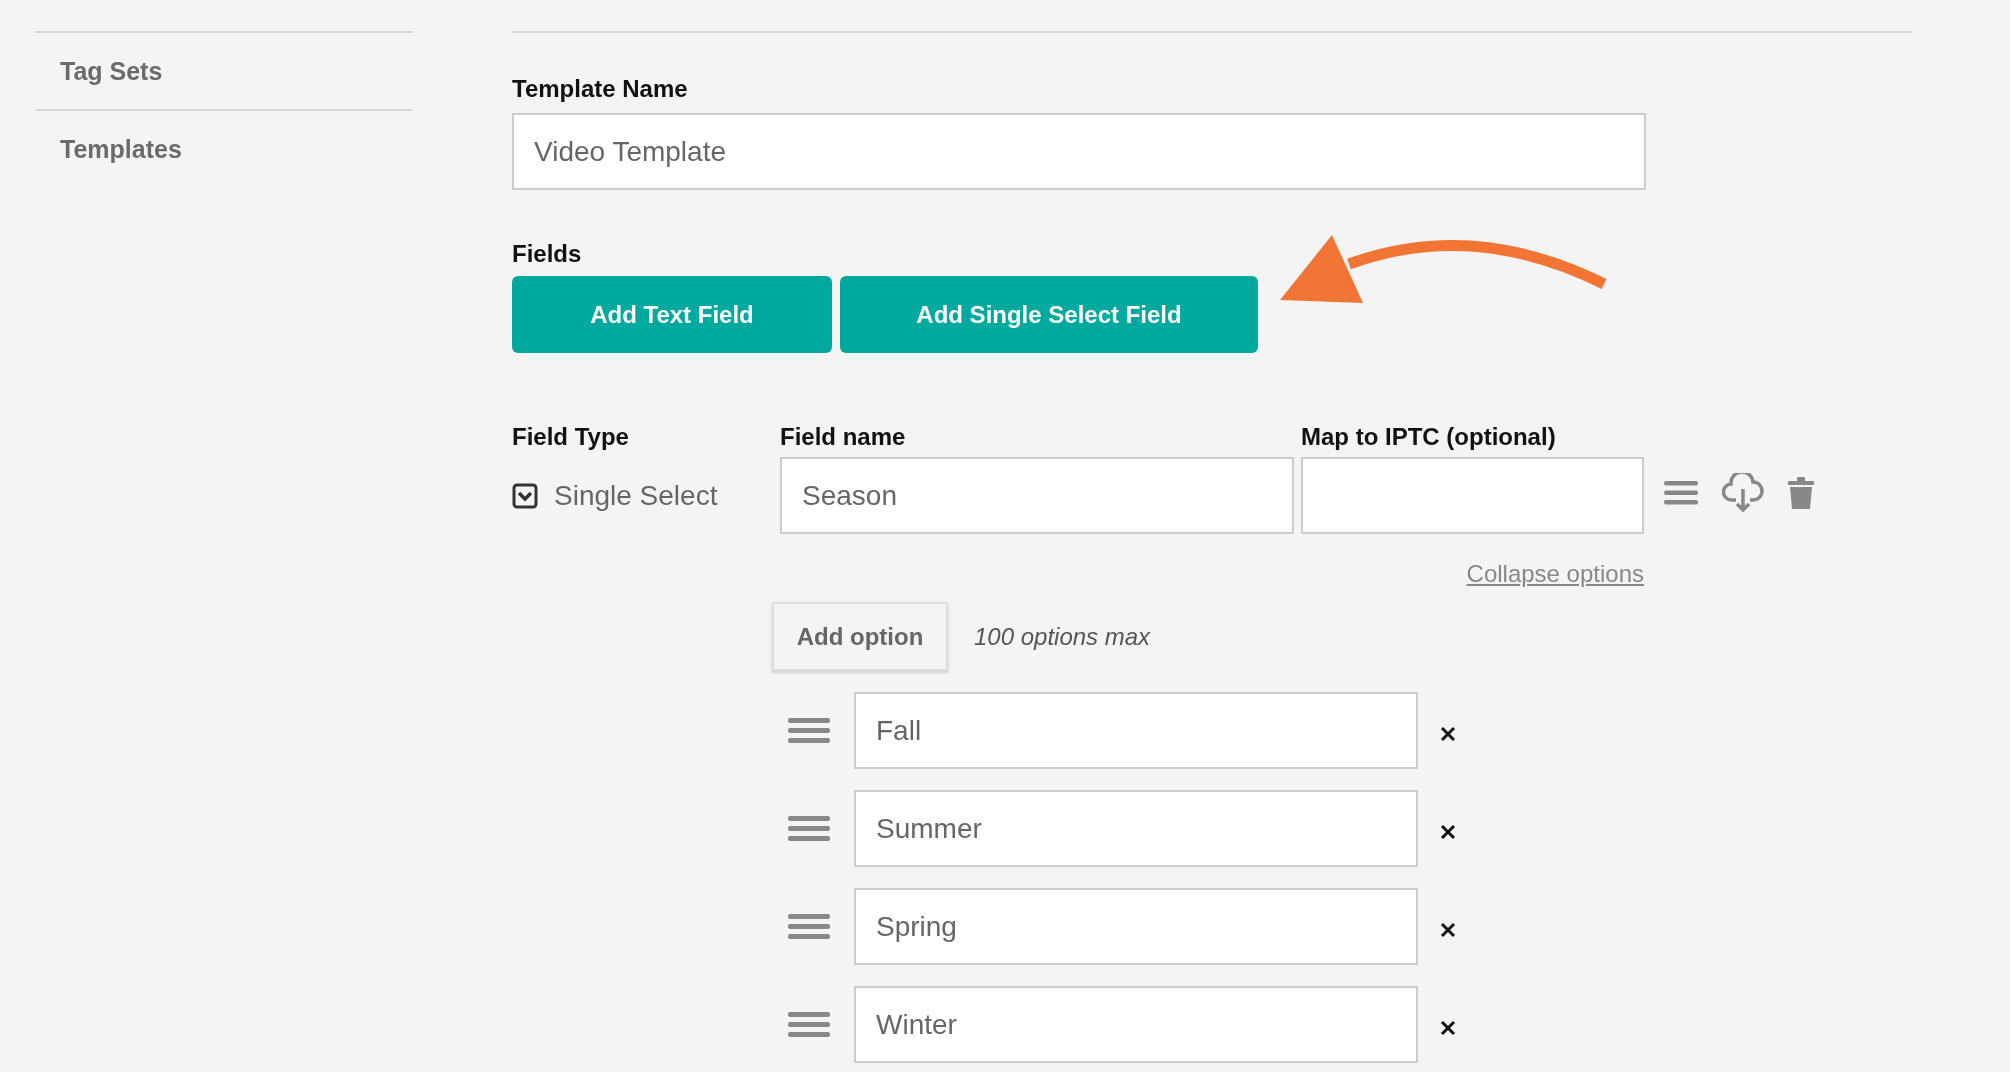  Describe the element at coordinates (1743, 492) in the screenshot. I see `cloud-download-icon` at that location.